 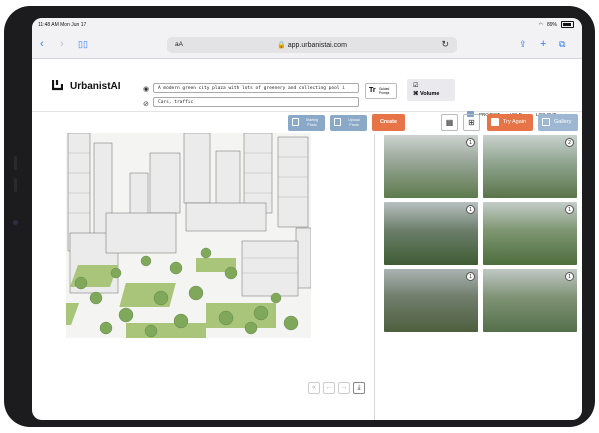 What do you see at coordinates (523, 44) in the screenshot?
I see `share-icon: ⇪` at bounding box center [523, 44].